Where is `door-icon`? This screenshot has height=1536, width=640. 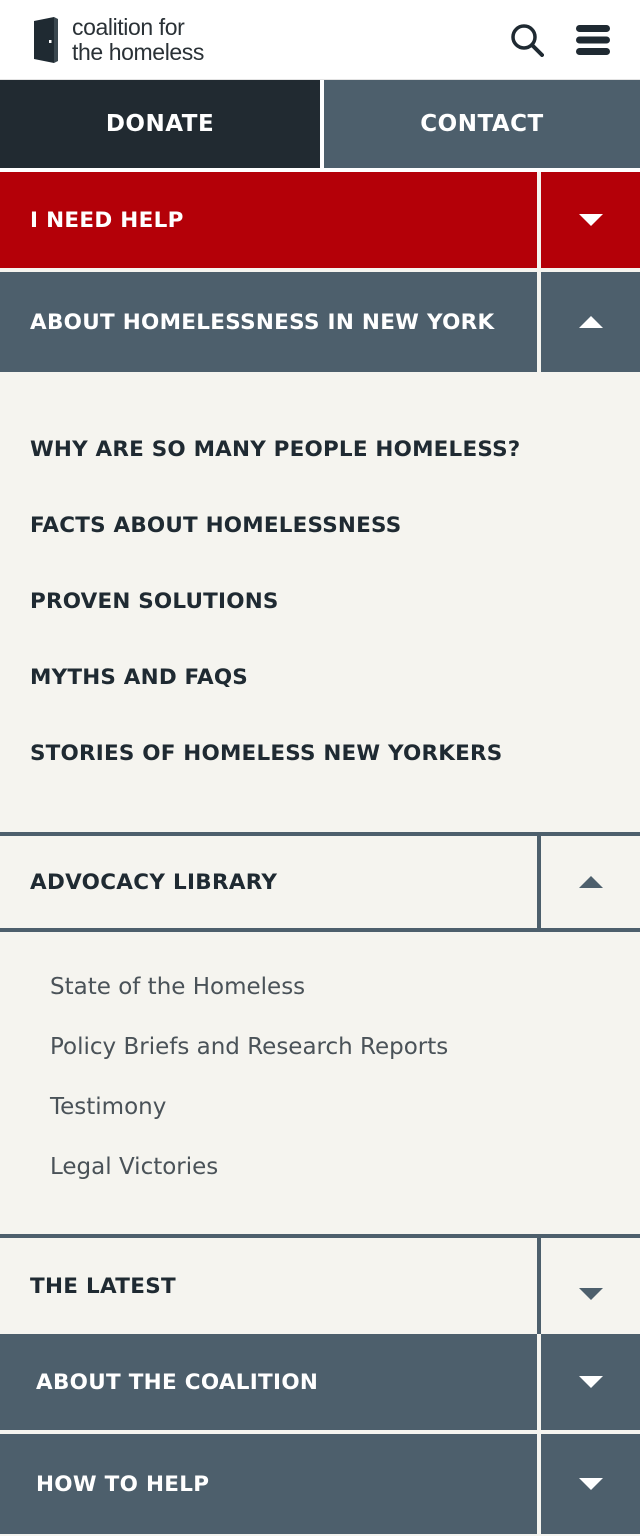 door-icon is located at coordinates (46, 39).